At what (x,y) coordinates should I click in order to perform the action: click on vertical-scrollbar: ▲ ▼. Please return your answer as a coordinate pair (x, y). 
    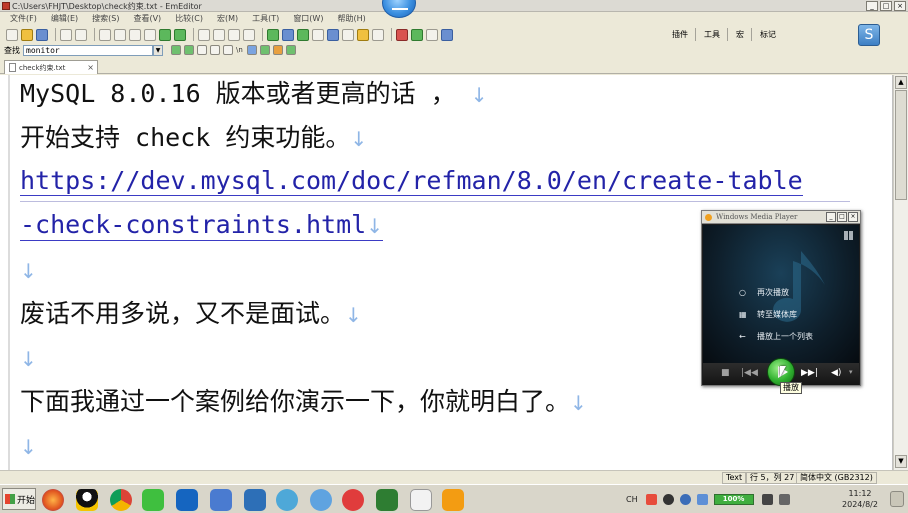
    Looking at the image, I should click on (900, 272).